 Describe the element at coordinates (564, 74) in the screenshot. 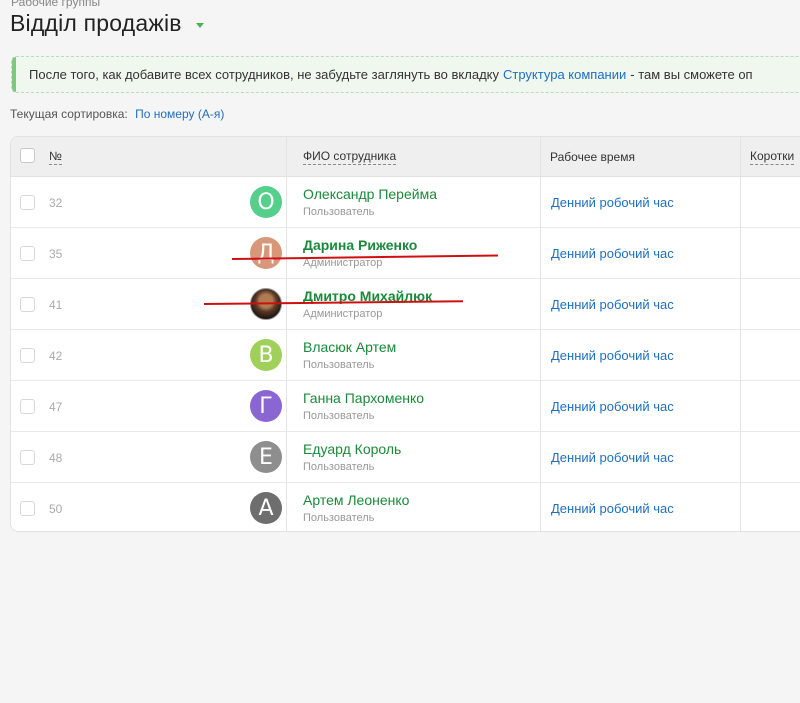

I see `company-structure-link: Структура компании` at that location.